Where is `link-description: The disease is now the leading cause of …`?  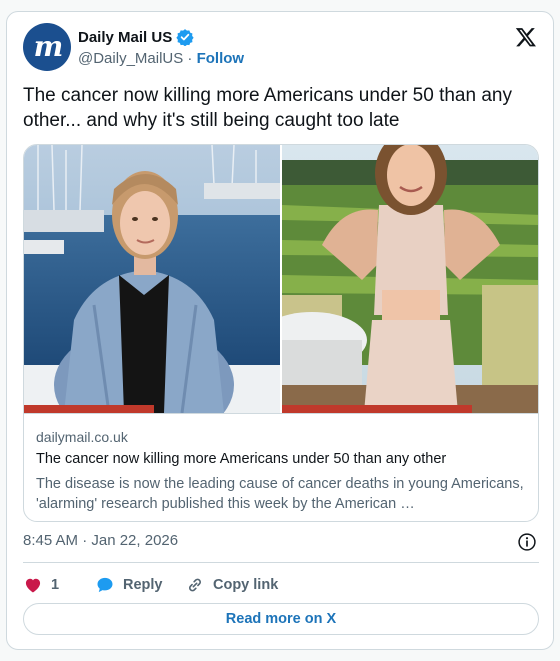
link-description: The disease is now the leading cause of … is located at coordinates (280, 494).